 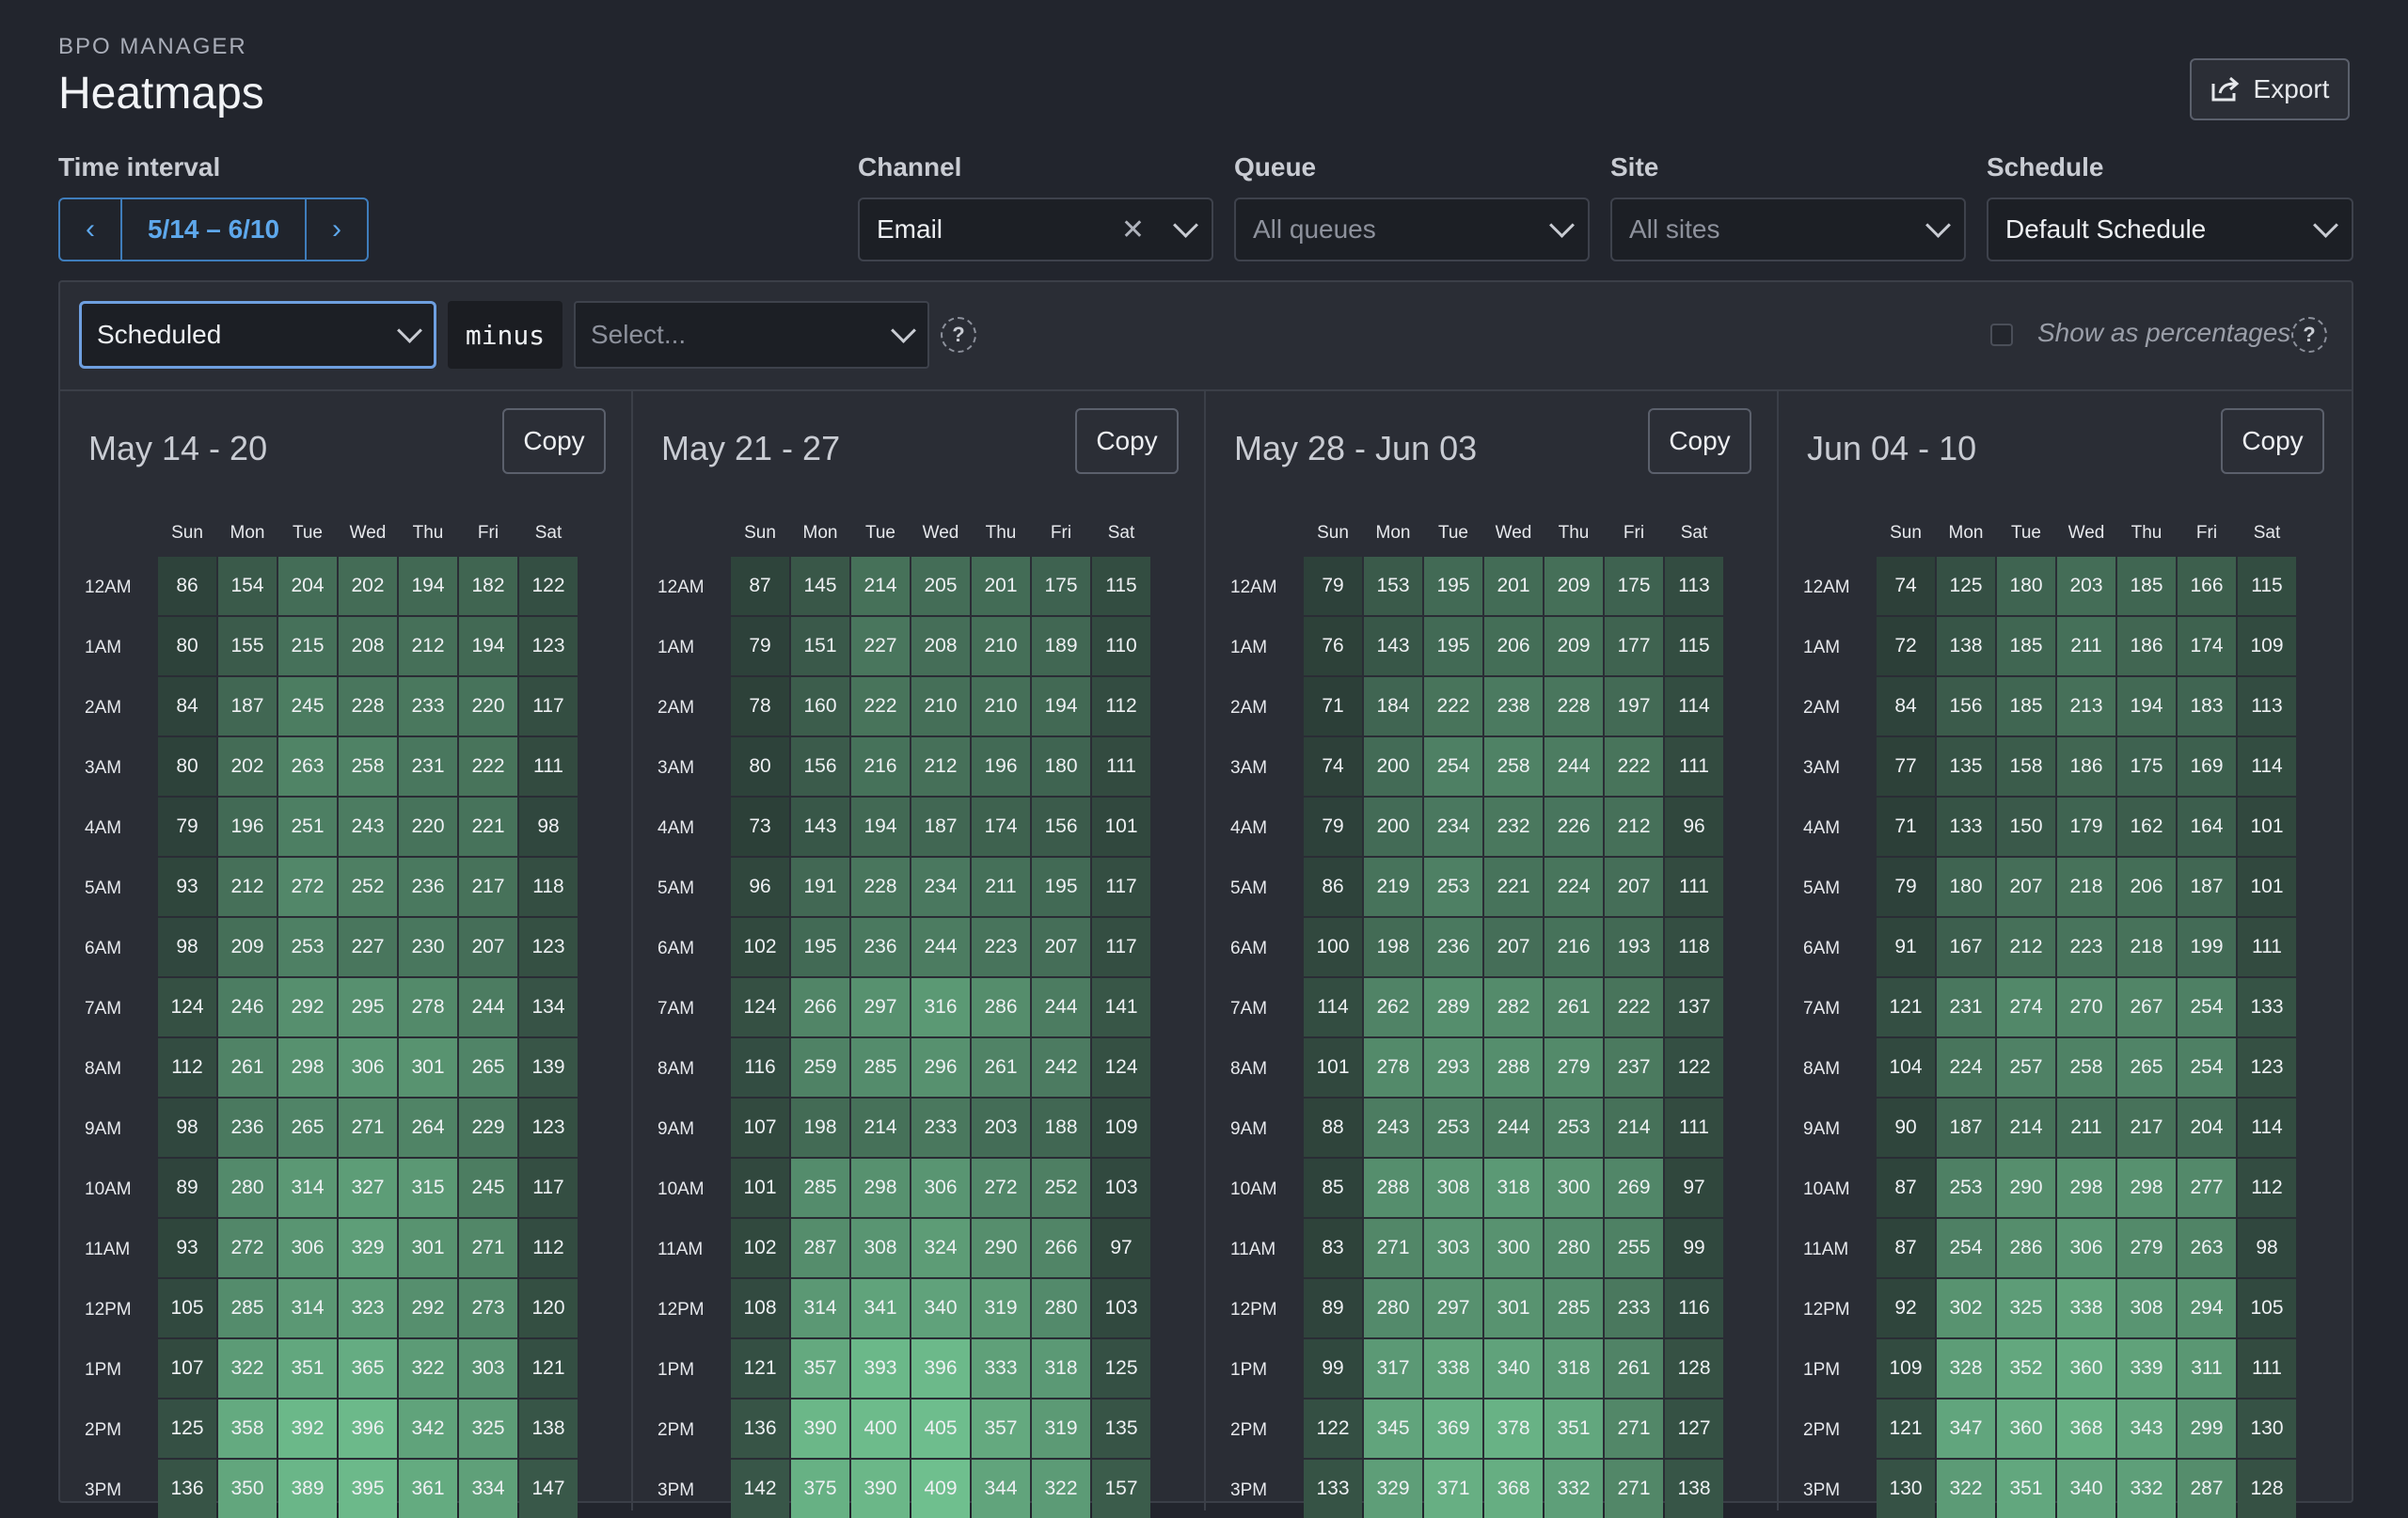 What do you see at coordinates (2267, 1308) in the screenshot?
I see `heatmap-cell: 105` at bounding box center [2267, 1308].